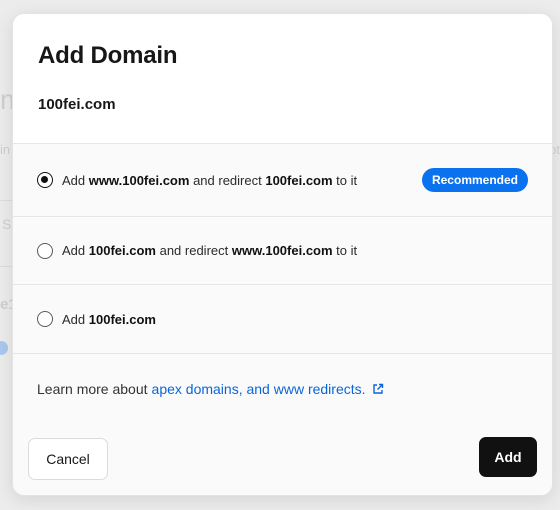 The image size is (560, 510). I want to click on background-check-icon, so click(4, 348).